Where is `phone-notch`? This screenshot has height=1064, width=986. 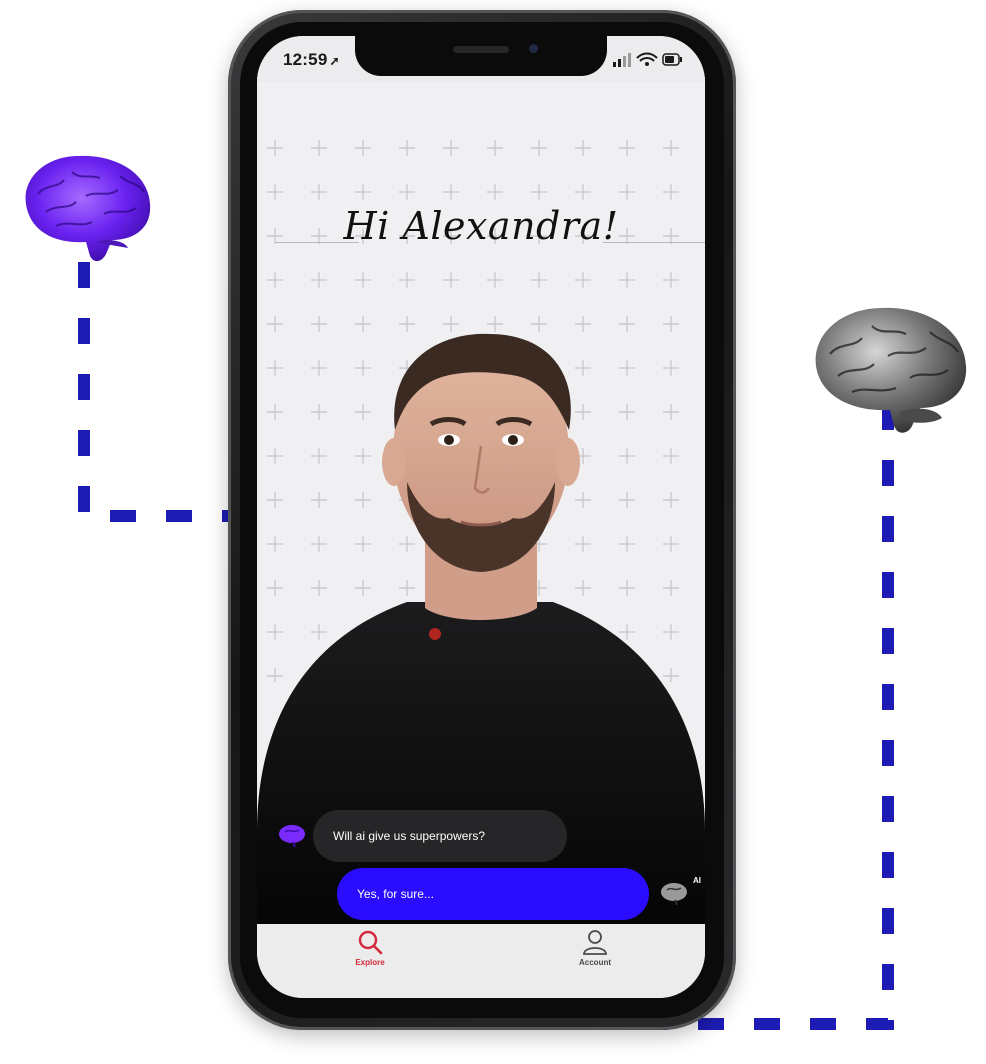
phone-notch is located at coordinates (481, 56).